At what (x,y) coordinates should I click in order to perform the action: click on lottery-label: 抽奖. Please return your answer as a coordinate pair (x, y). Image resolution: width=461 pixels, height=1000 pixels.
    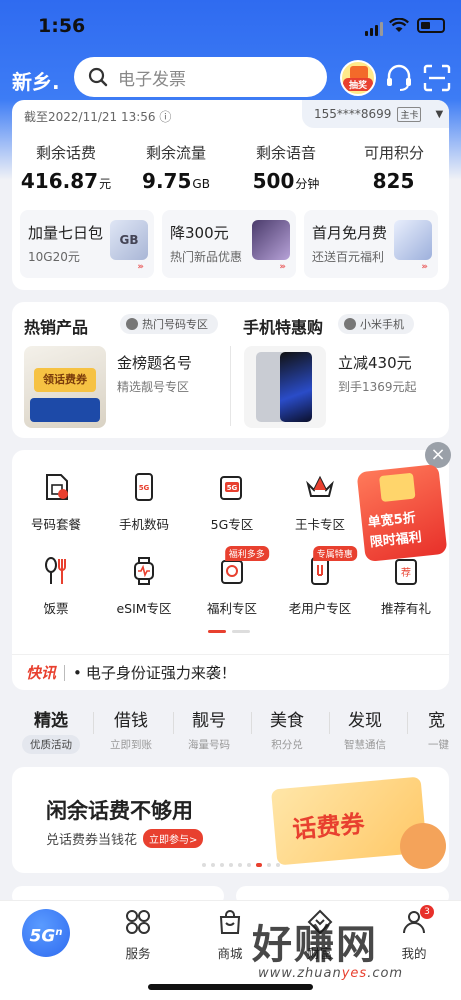
    Looking at the image, I should click on (358, 84).